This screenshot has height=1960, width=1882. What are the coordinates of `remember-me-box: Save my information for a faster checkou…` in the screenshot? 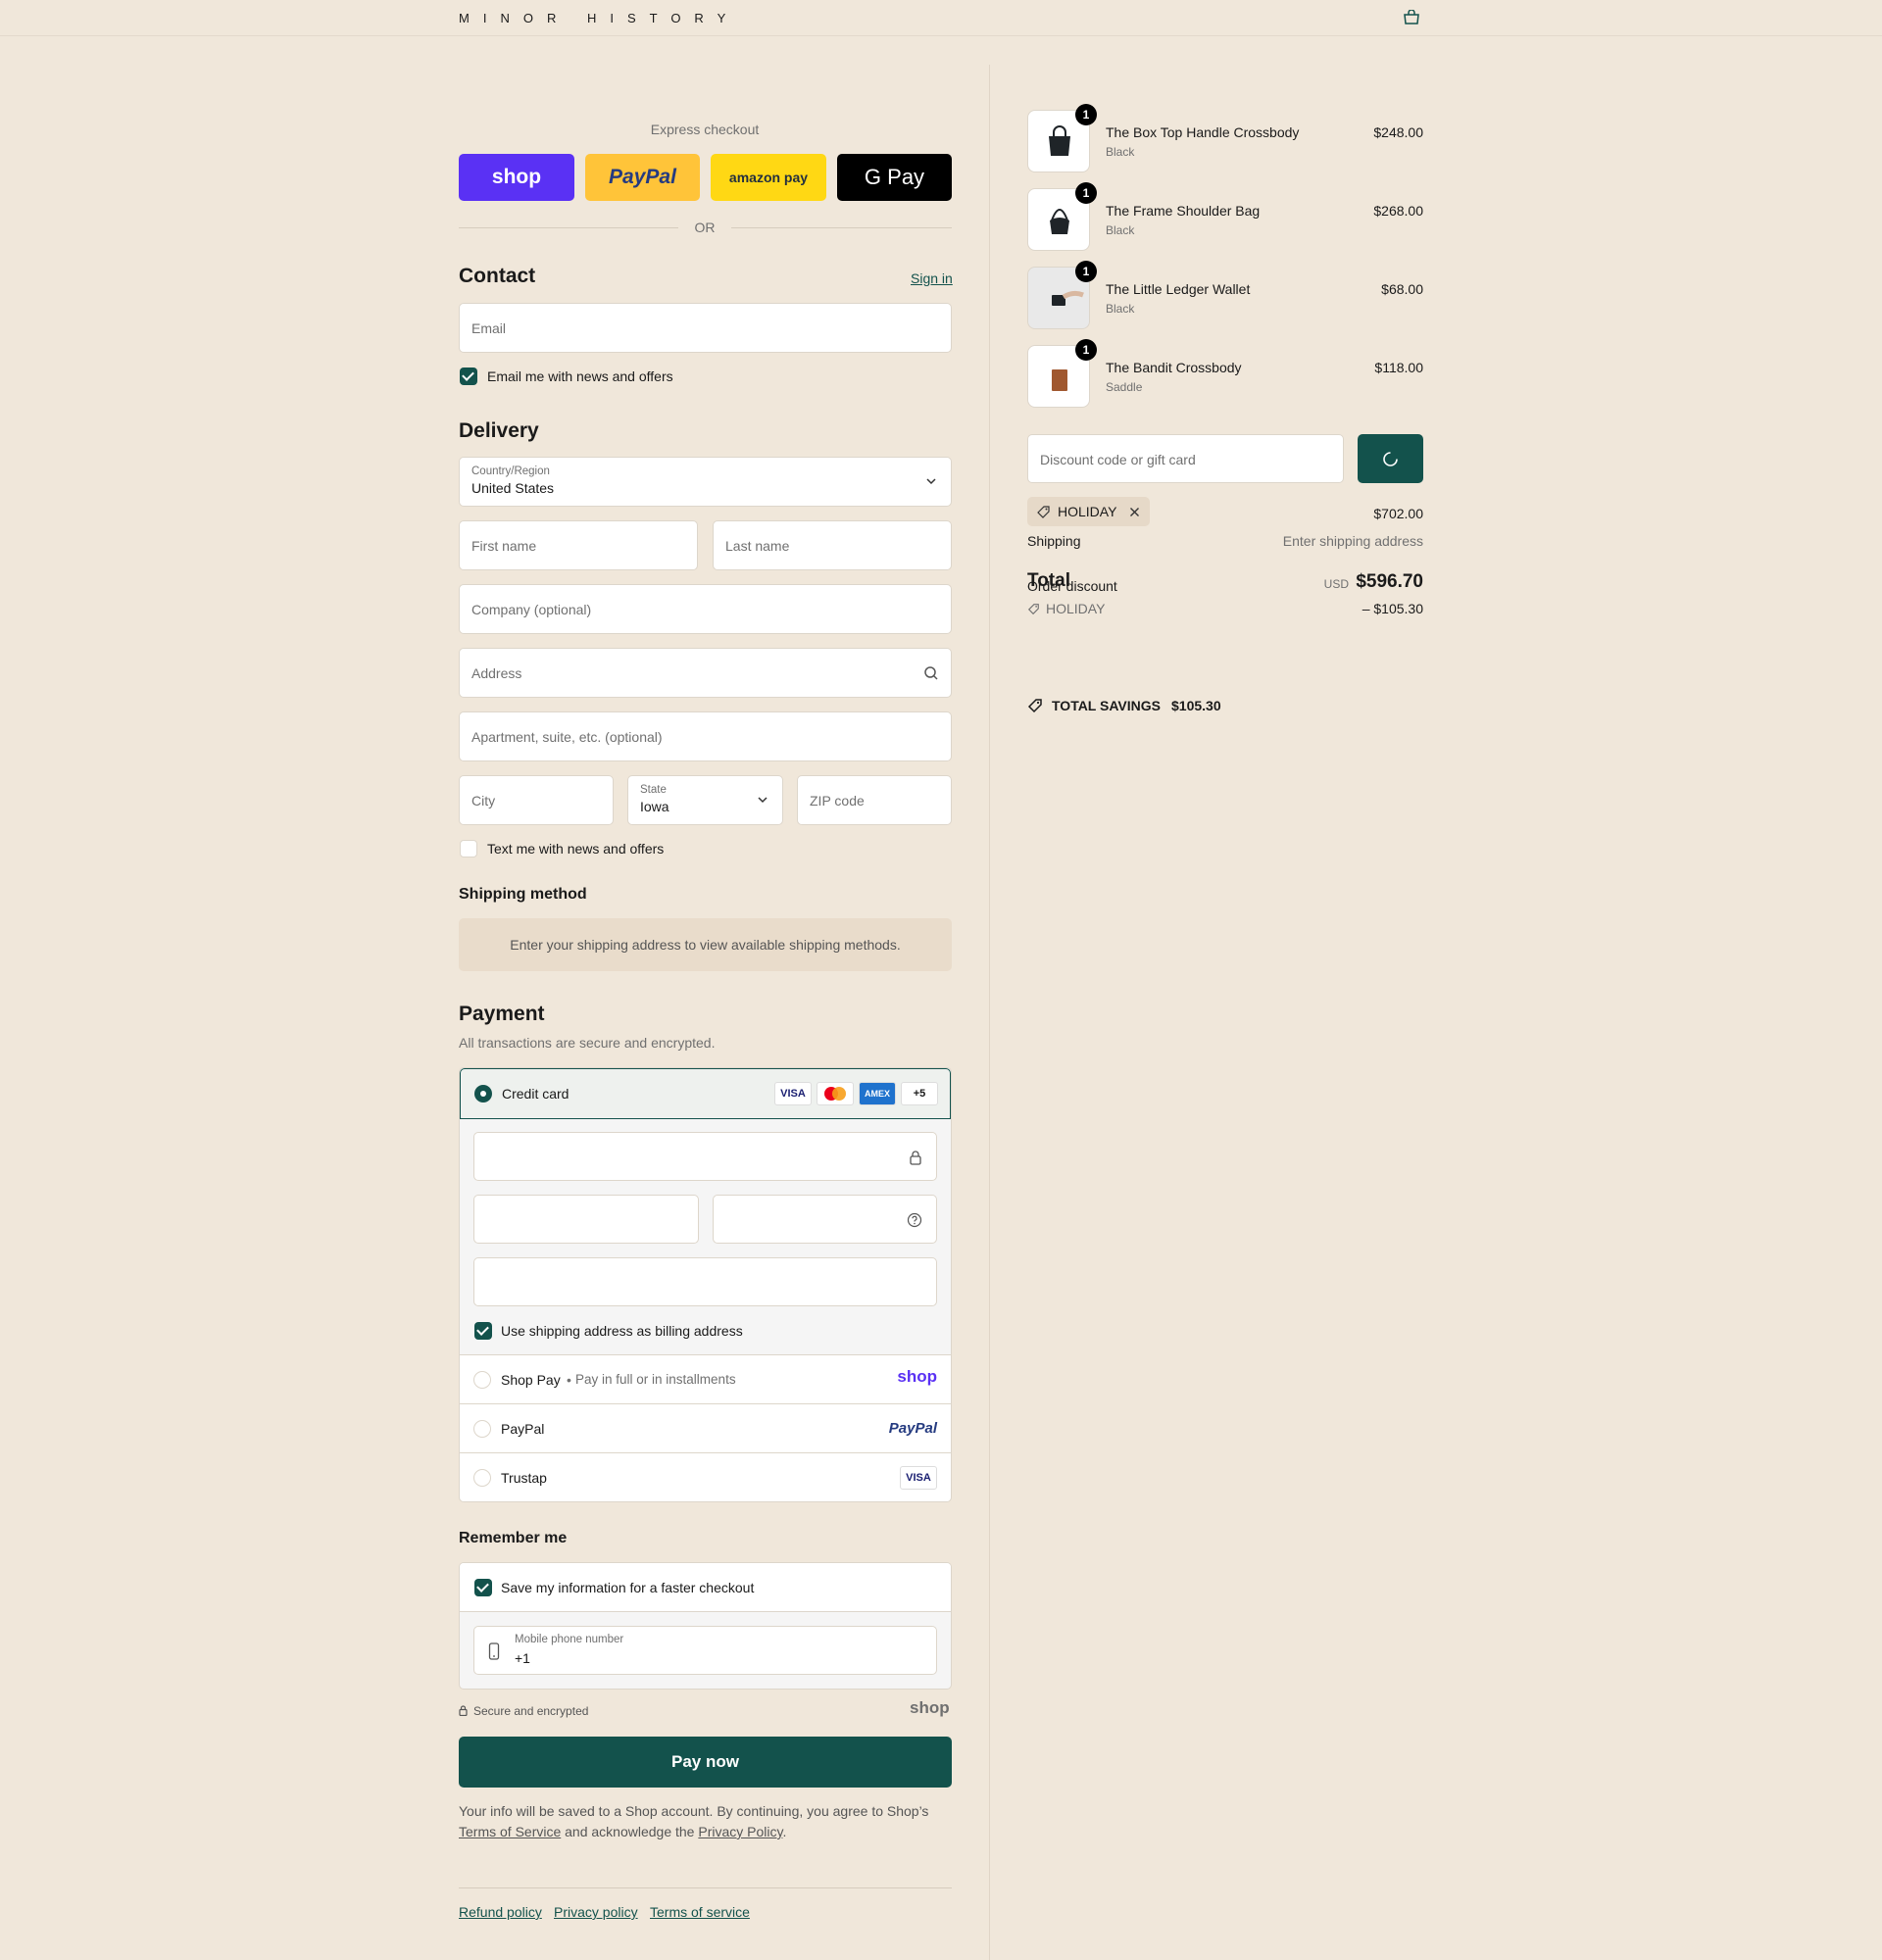 It's located at (705, 1626).